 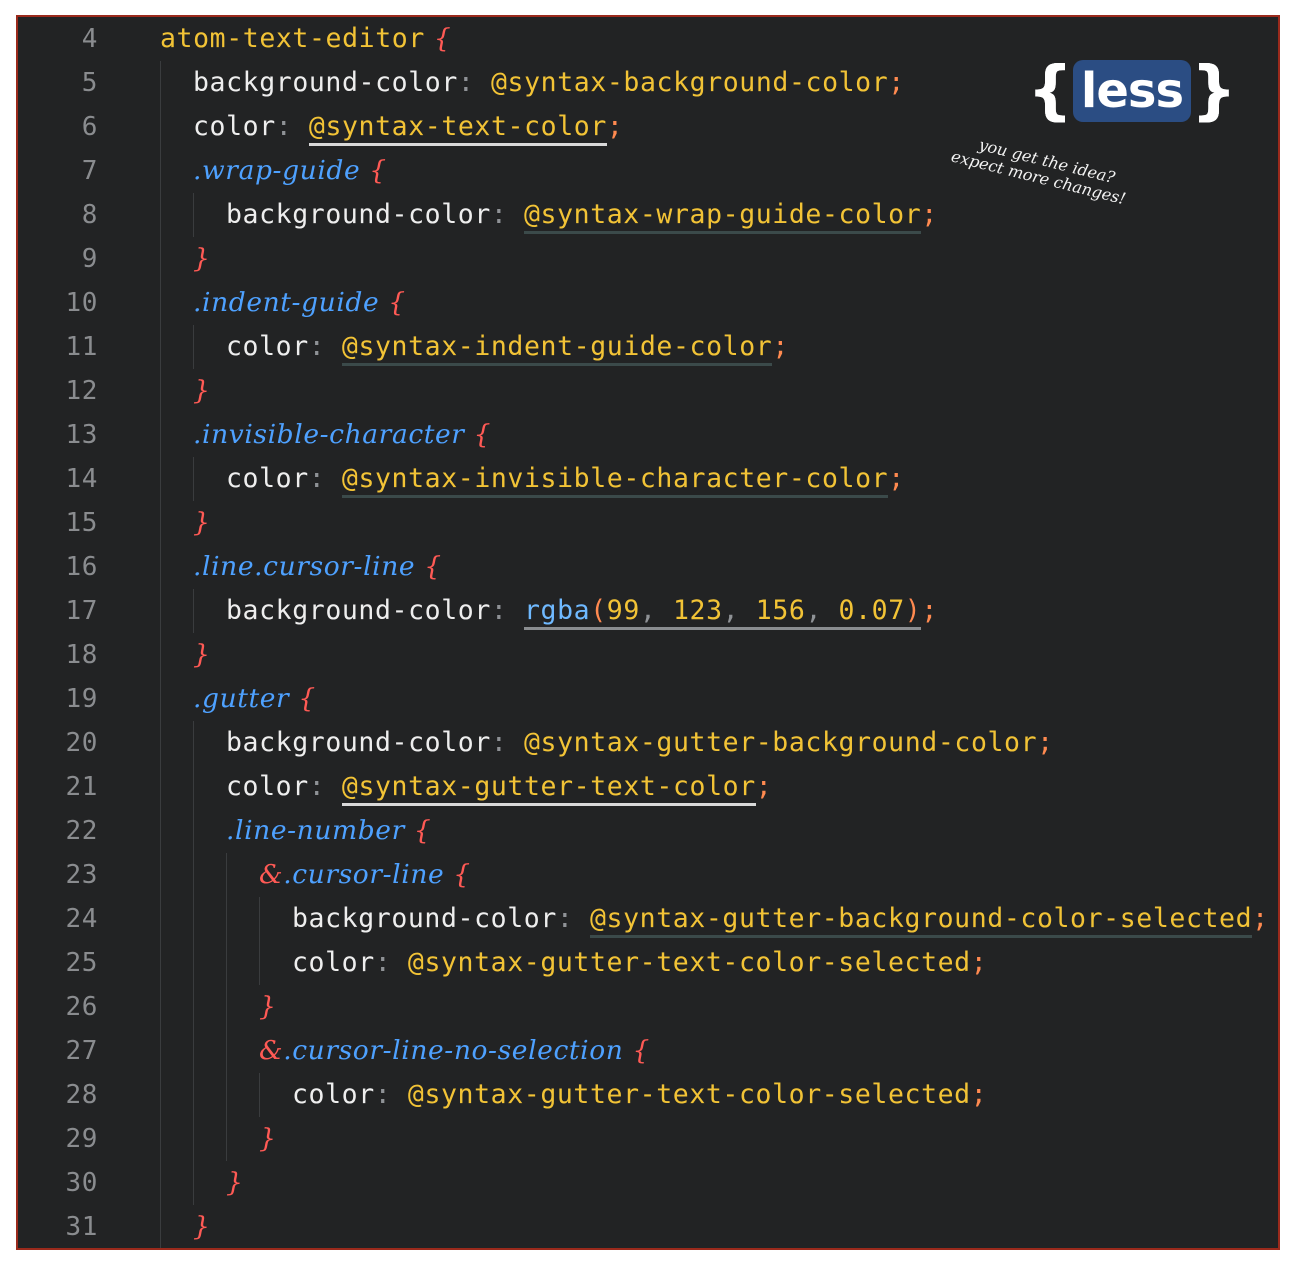 What do you see at coordinates (89, 39) in the screenshot?
I see `line-number: 4` at bounding box center [89, 39].